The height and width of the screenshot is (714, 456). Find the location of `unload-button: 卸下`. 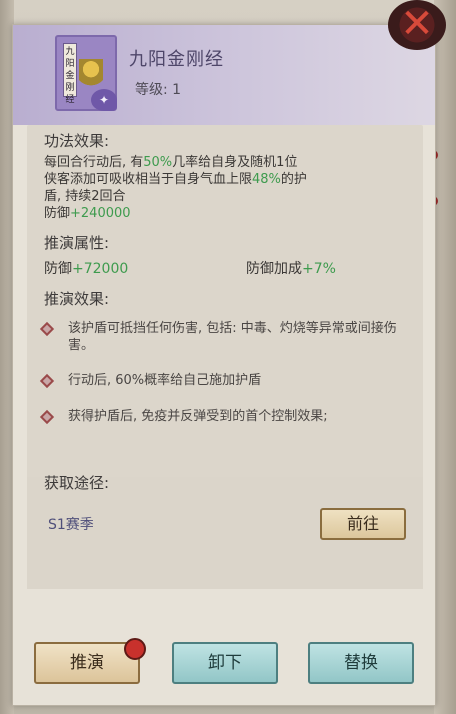

unload-button: 卸下 is located at coordinates (225, 663).